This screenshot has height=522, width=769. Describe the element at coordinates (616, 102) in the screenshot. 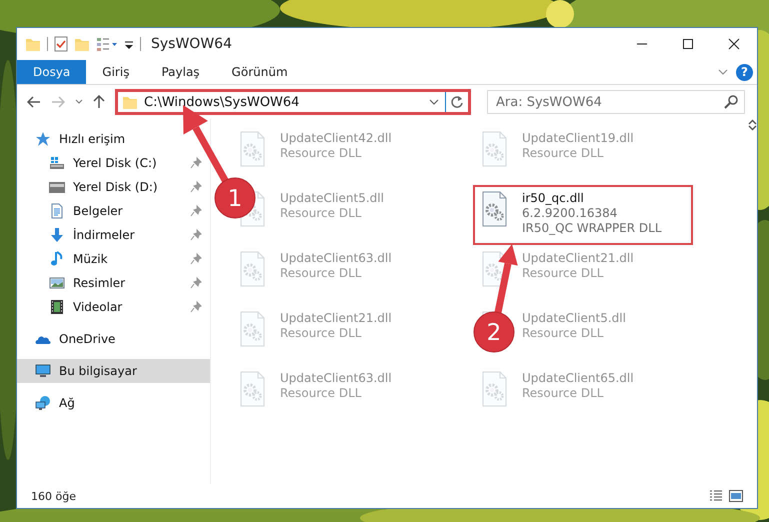

I see `search-field: Ara: SysWOW64` at that location.